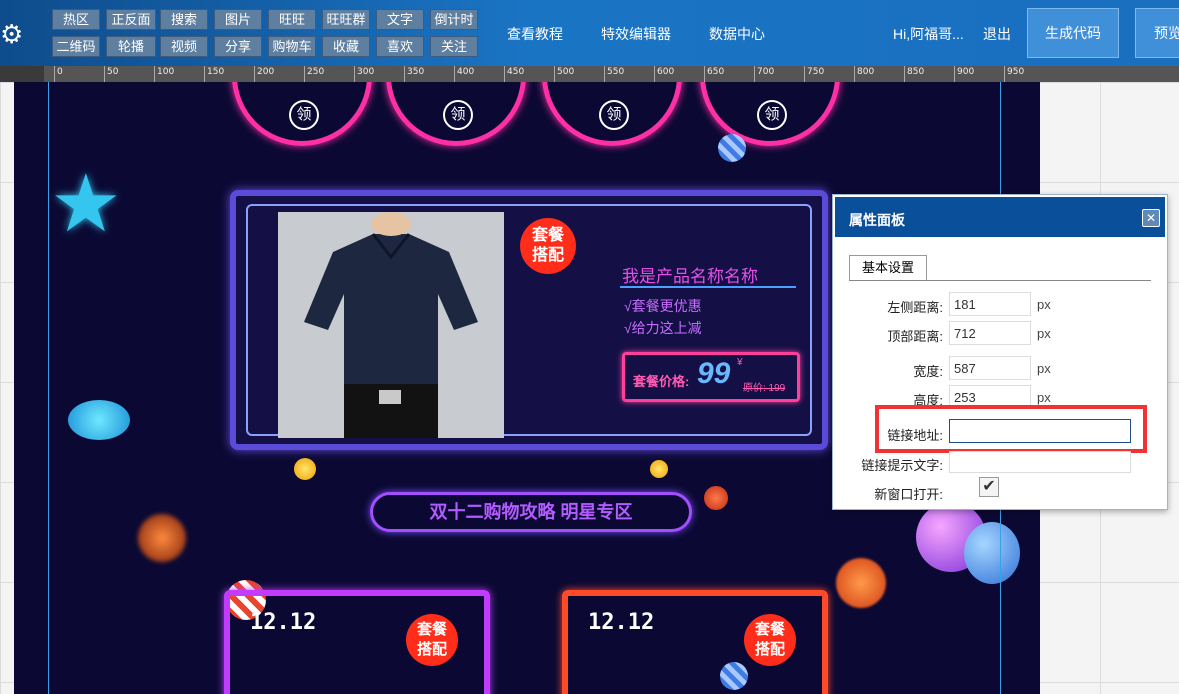 The width and height of the screenshot is (1179, 694). Describe the element at coordinates (366, 72) in the screenshot. I see `ruler-tick-label: 300` at that location.